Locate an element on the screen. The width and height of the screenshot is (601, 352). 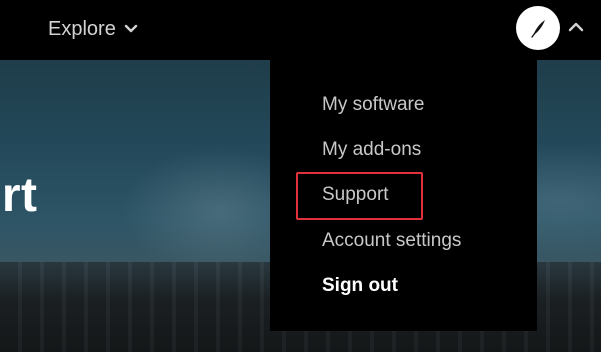
menu-item-sign-out: Sign out is located at coordinates (360, 286).